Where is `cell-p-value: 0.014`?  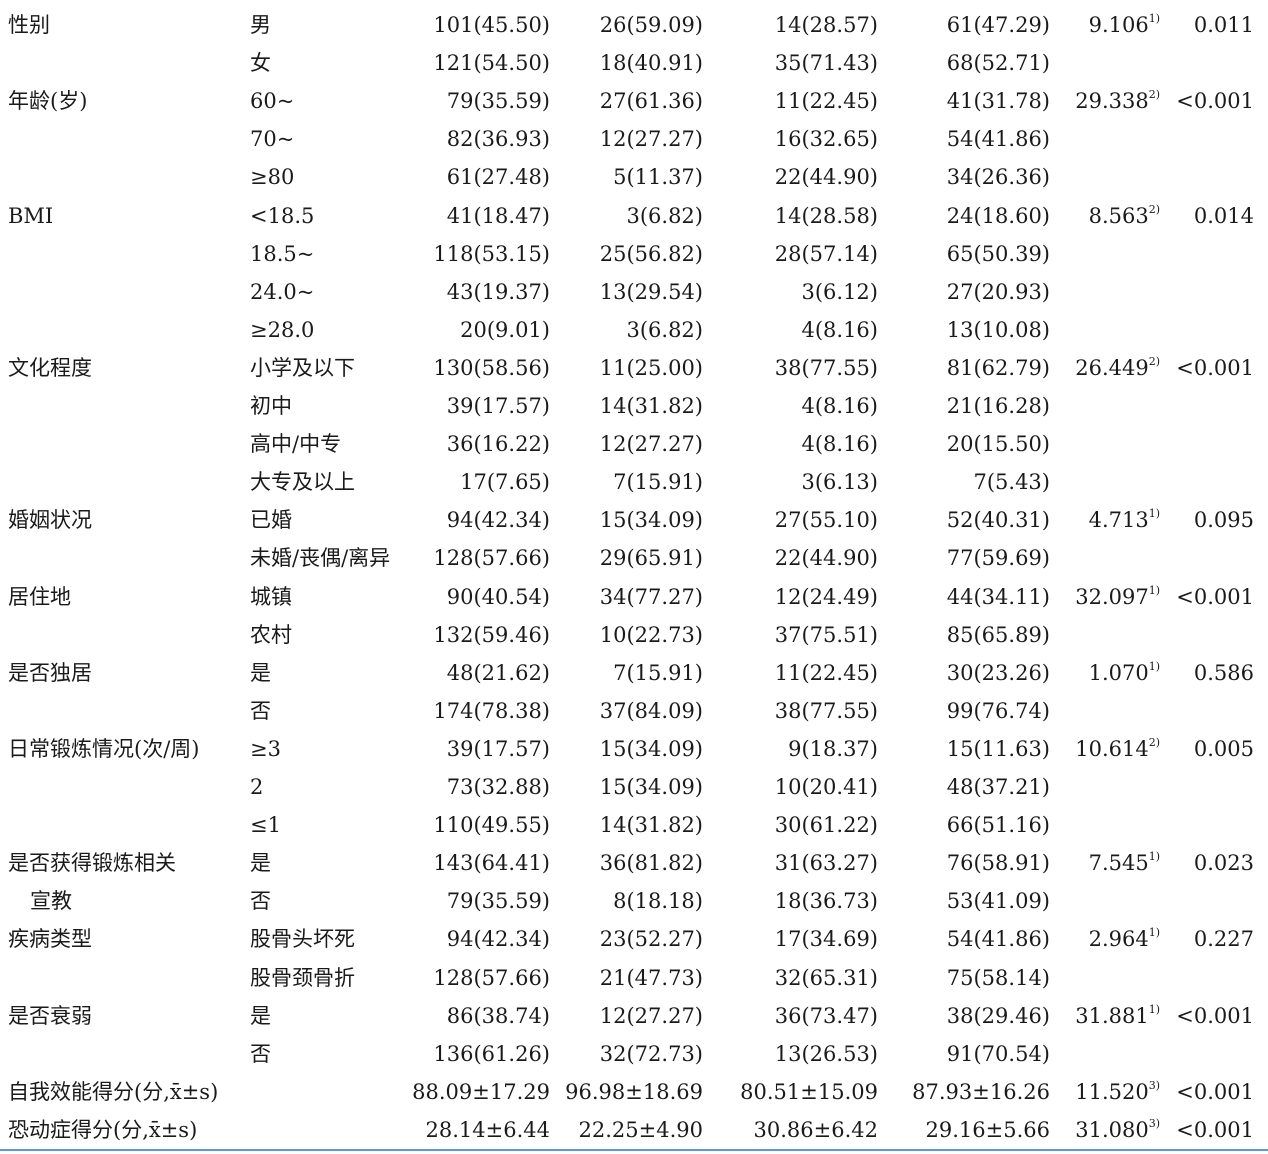 cell-p-value: 0.014 is located at coordinates (1223, 215).